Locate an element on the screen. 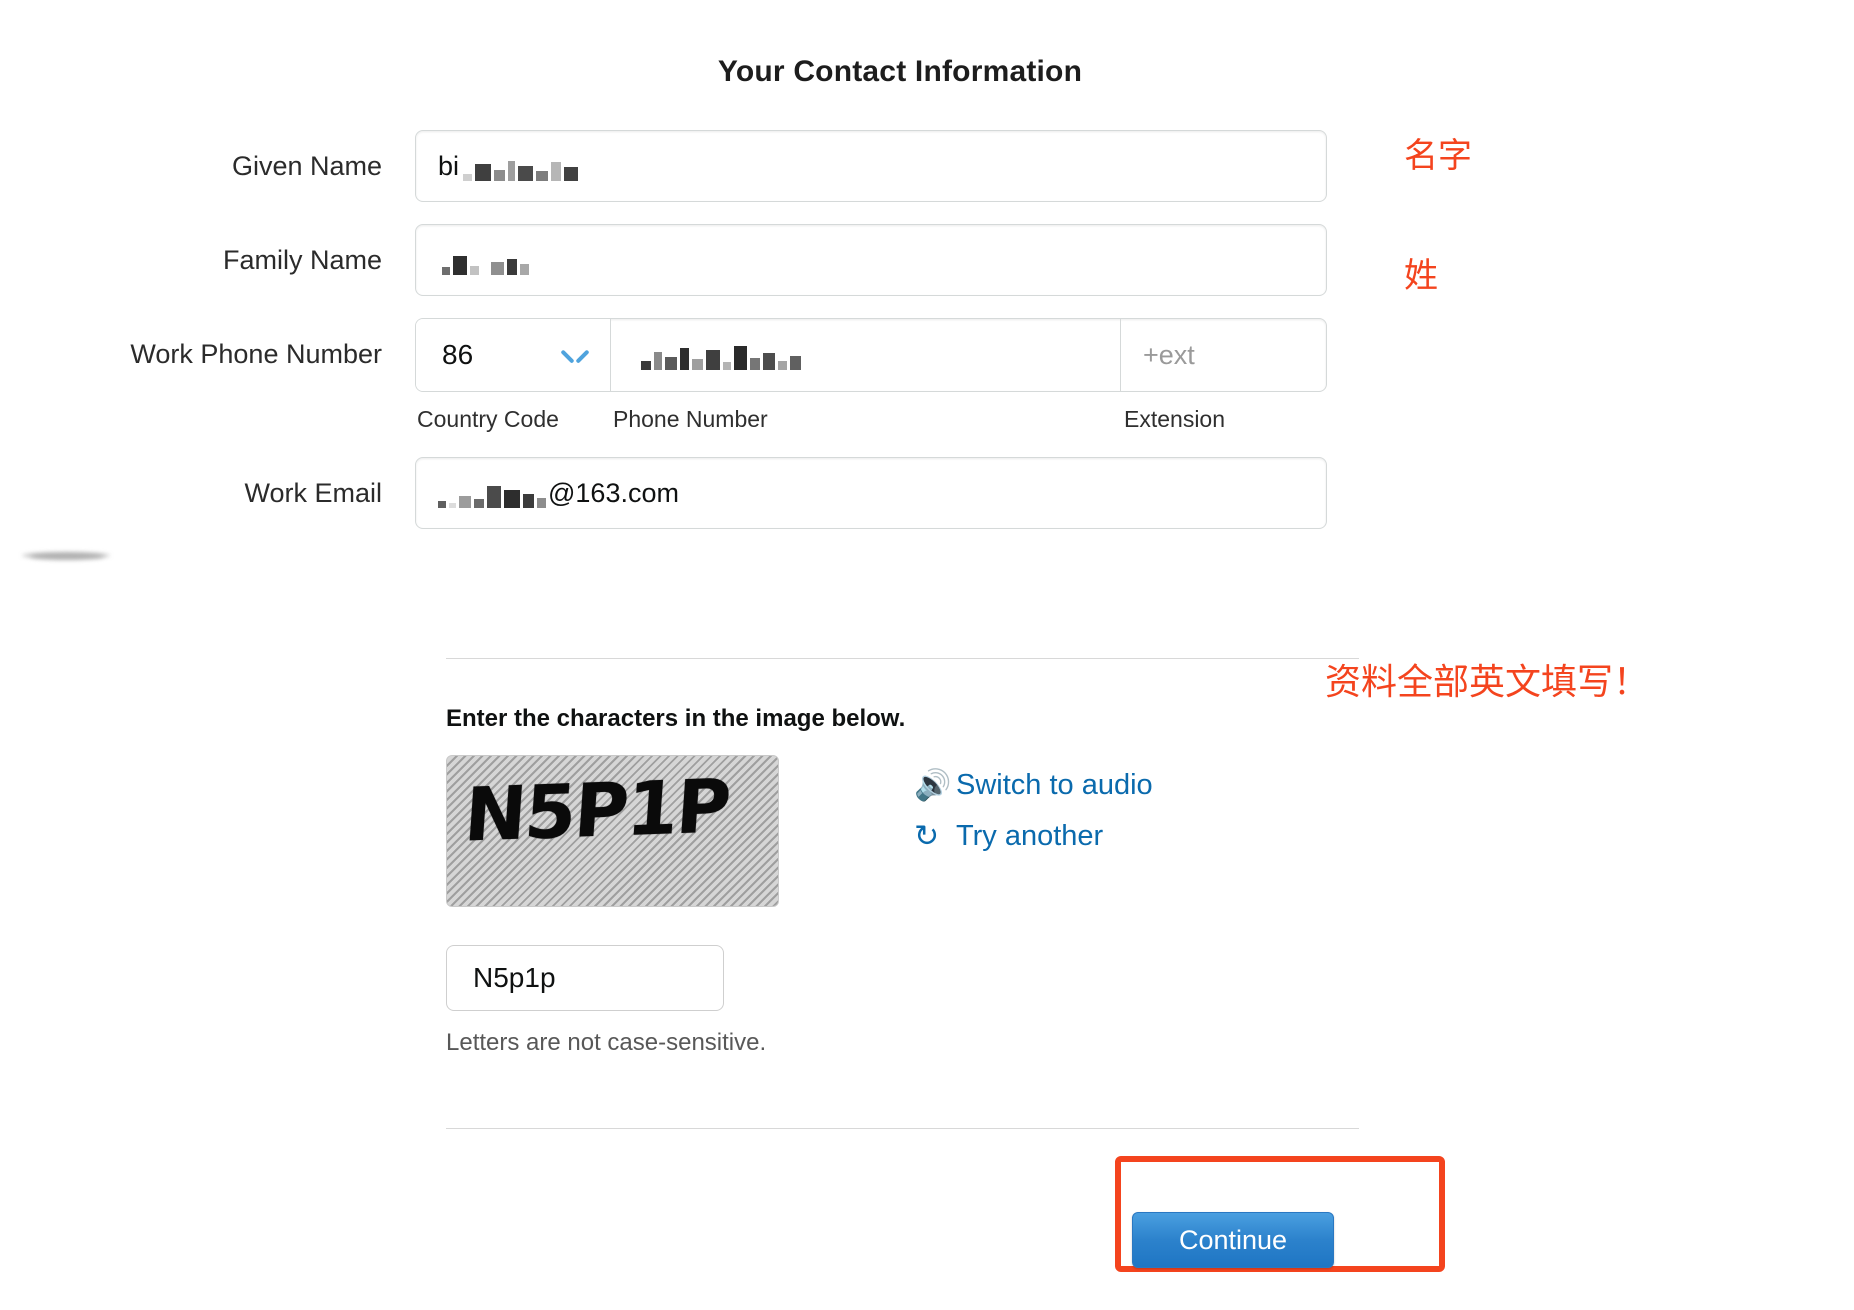 This screenshot has height=1310, width=1854. phone-number-redaction is located at coordinates (721, 355).